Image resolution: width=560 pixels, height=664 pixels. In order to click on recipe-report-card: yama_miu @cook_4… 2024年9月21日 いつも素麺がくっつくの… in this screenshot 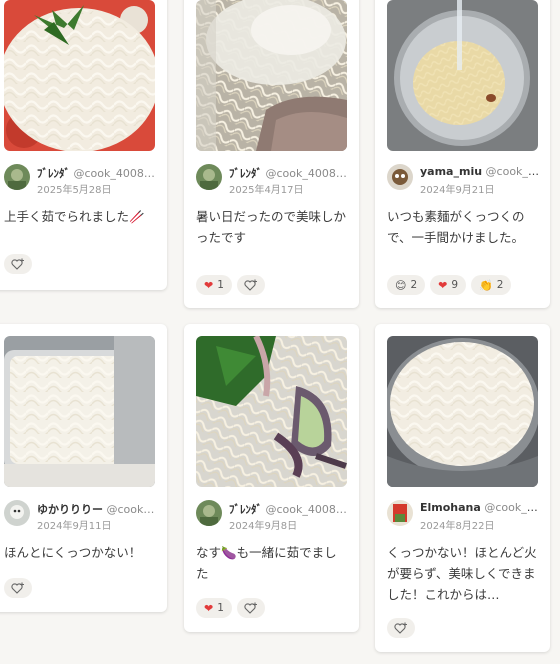, I will do `click(462, 154)`.